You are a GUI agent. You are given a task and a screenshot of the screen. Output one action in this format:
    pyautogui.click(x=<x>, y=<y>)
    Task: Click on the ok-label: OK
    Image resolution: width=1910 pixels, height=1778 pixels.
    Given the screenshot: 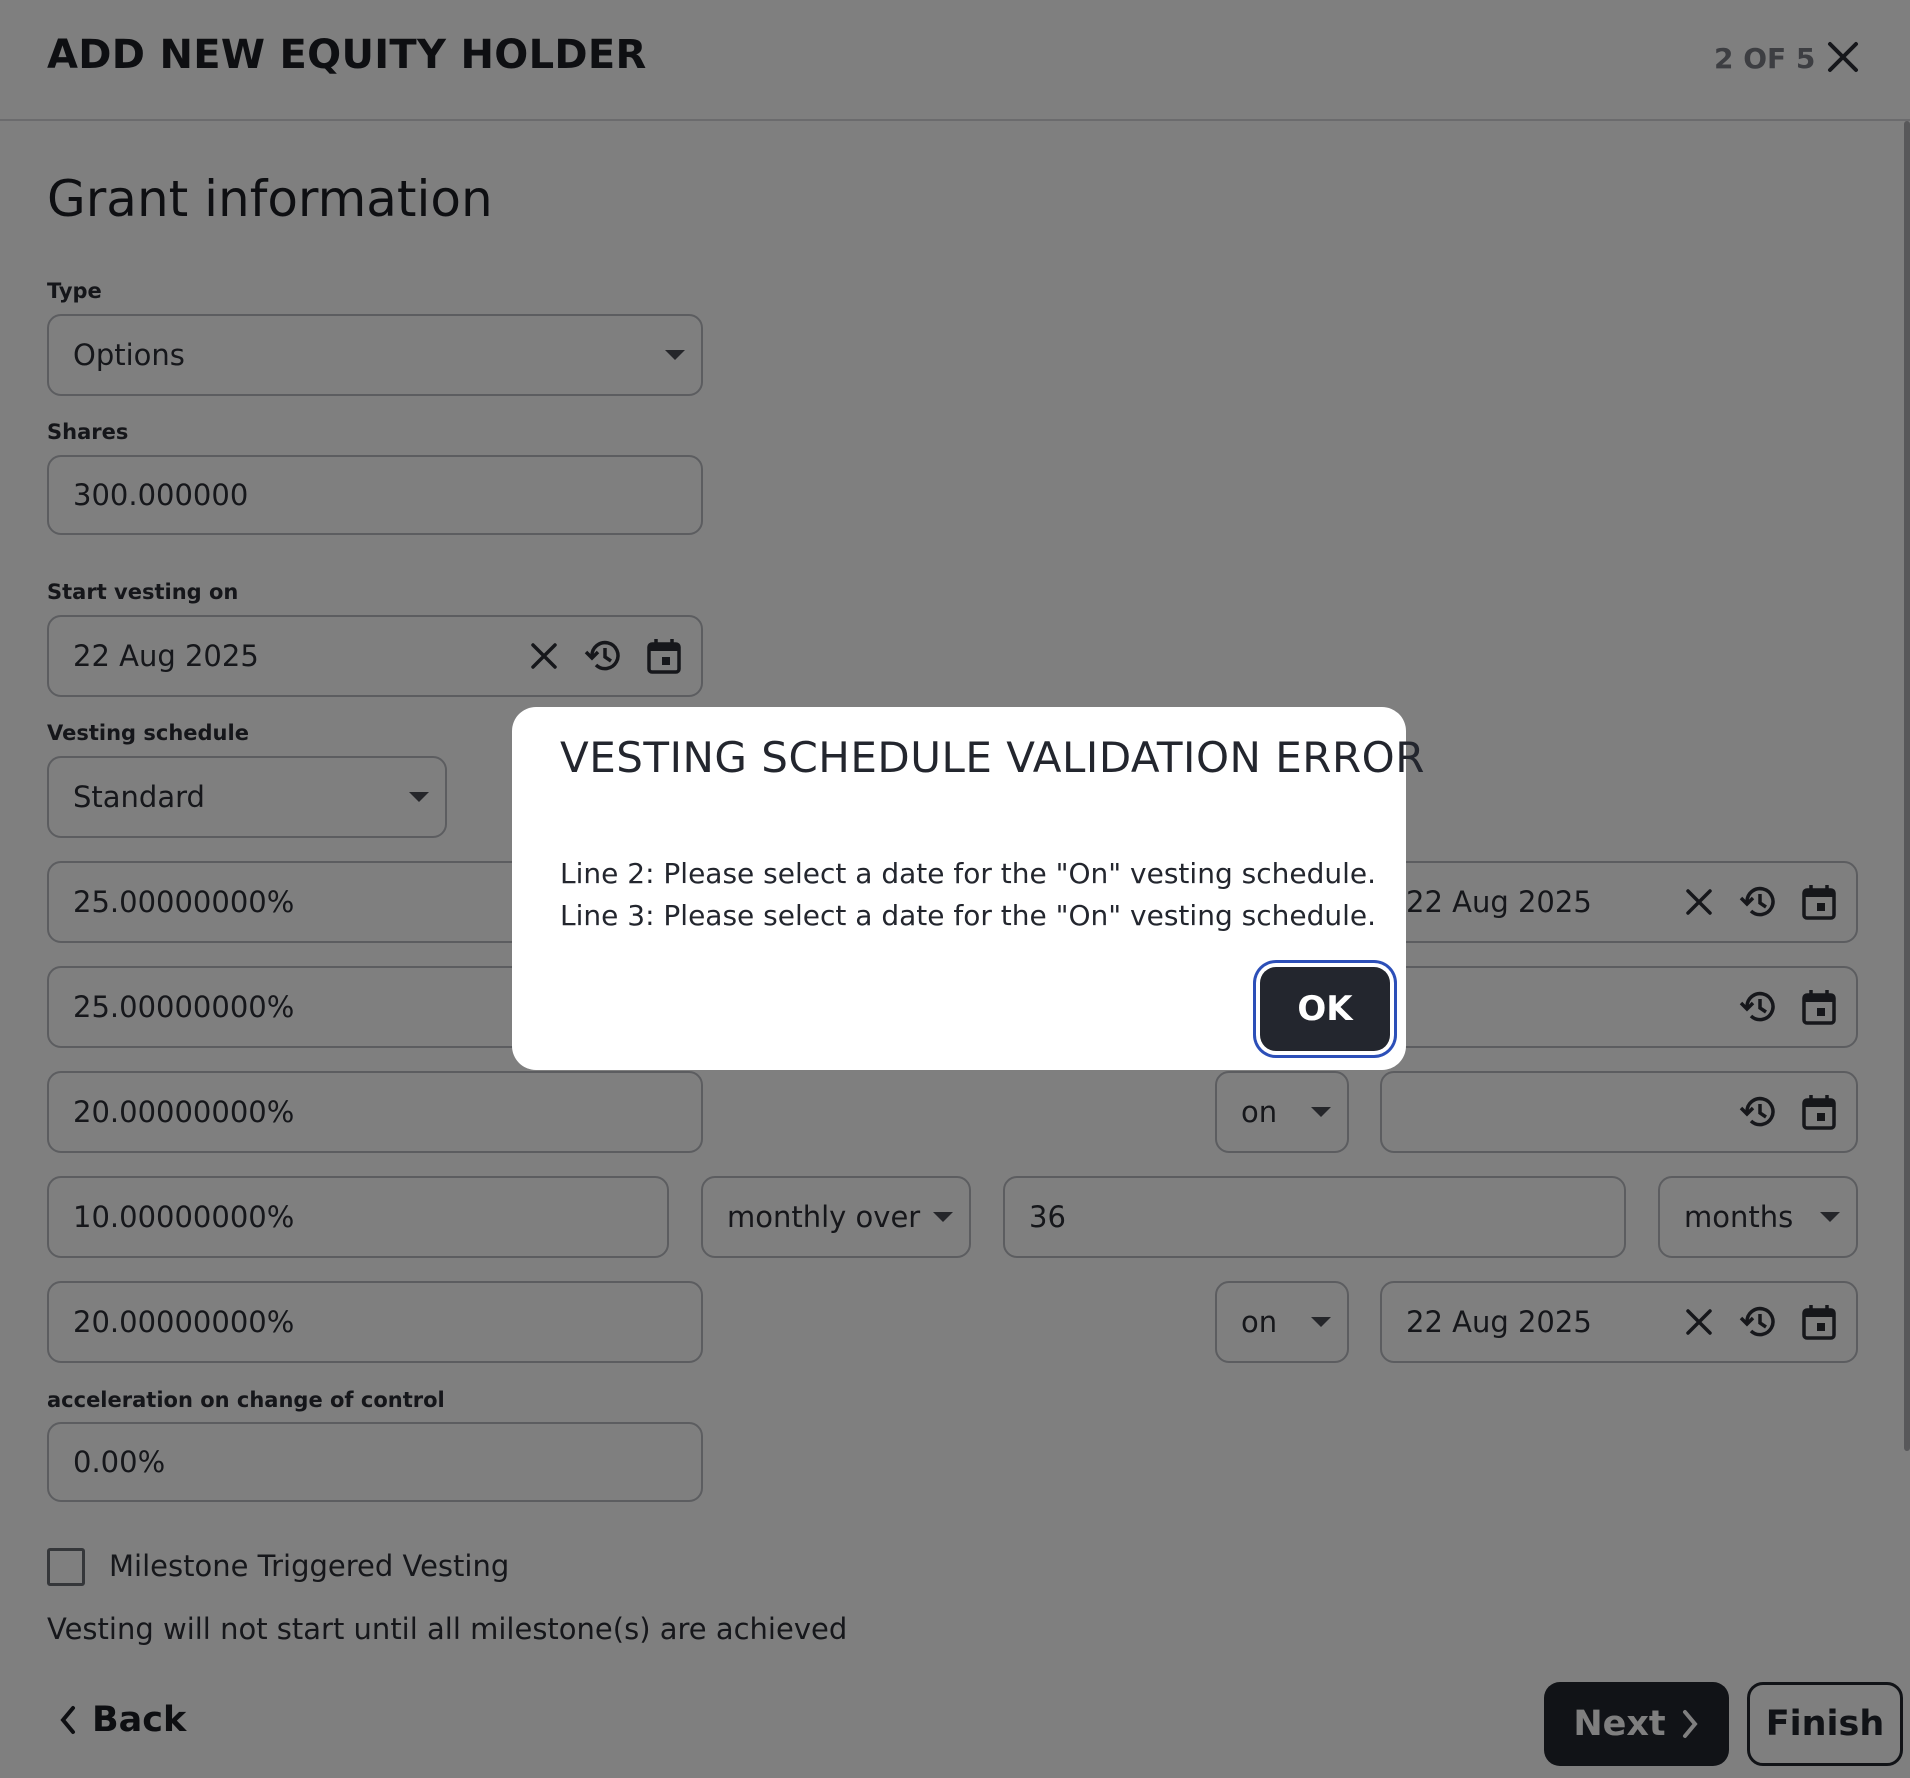 What is the action you would take?
    pyautogui.click(x=1325, y=1009)
    